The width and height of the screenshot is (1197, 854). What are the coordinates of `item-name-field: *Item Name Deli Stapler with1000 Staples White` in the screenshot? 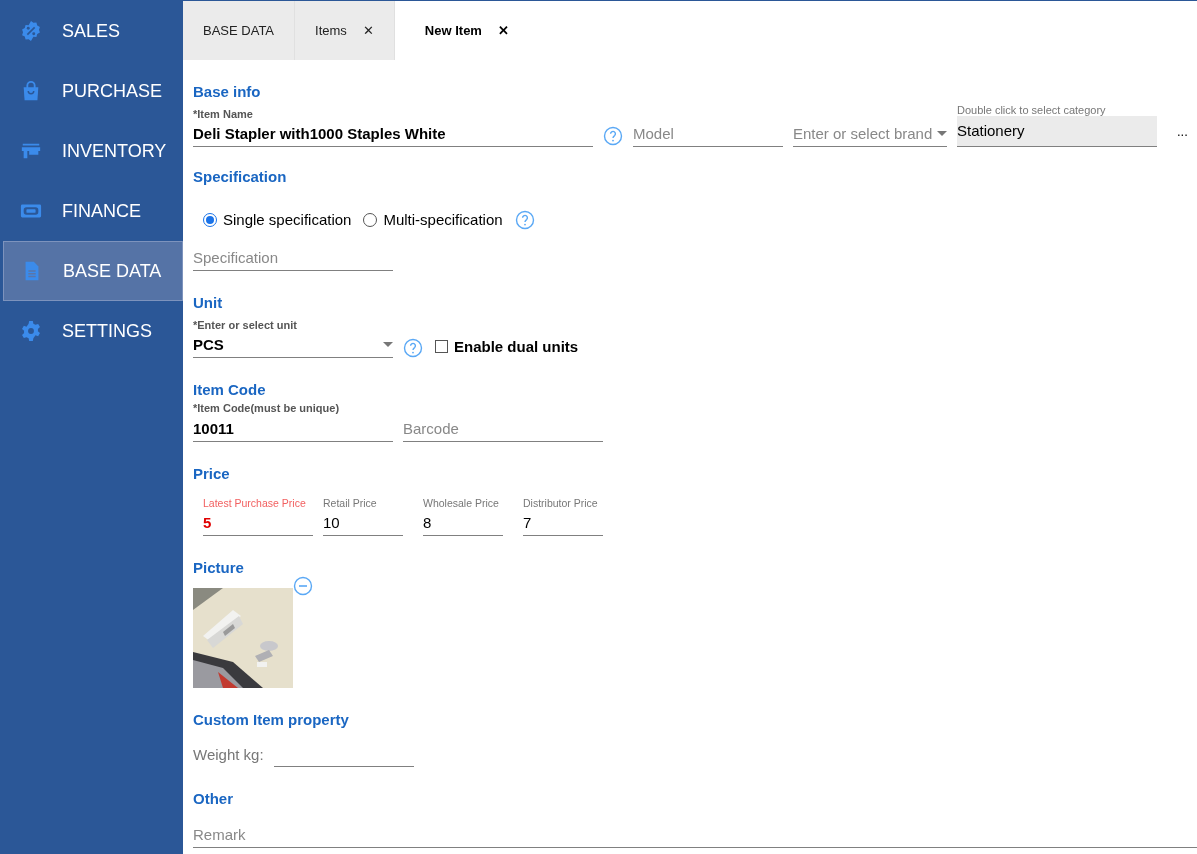 It's located at (393, 126).